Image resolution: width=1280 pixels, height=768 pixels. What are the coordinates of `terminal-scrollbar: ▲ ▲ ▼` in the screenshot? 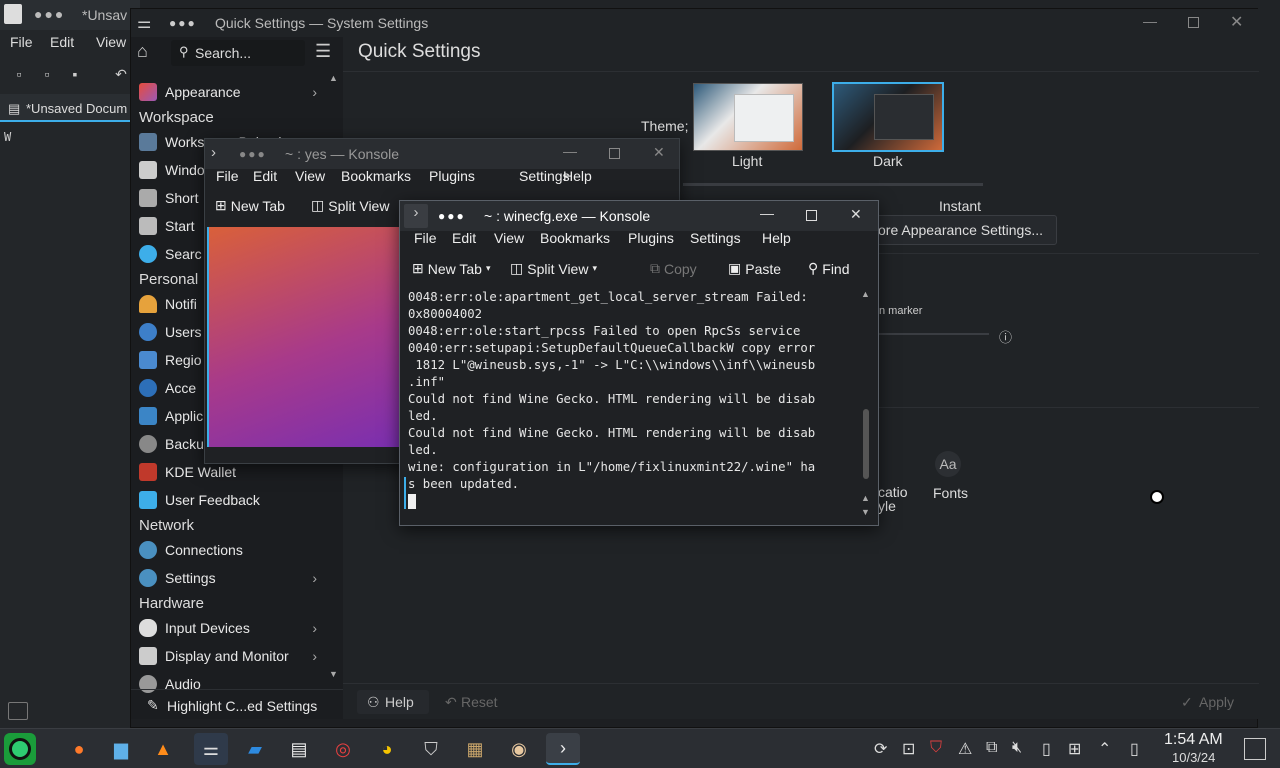 It's located at (866, 404).